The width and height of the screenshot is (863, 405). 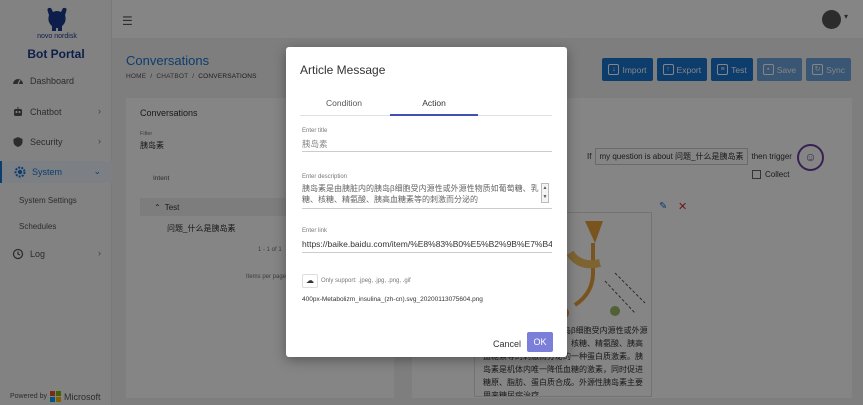 What do you see at coordinates (507, 344) in the screenshot?
I see `cancel-button: Cancel` at bounding box center [507, 344].